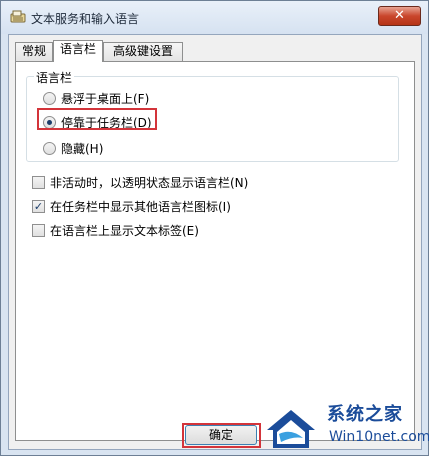 The width and height of the screenshot is (429, 456). What do you see at coordinates (85, 19) in the screenshot?
I see `window-title: 文本服务和输入语言` at bounding box center [85, 19].